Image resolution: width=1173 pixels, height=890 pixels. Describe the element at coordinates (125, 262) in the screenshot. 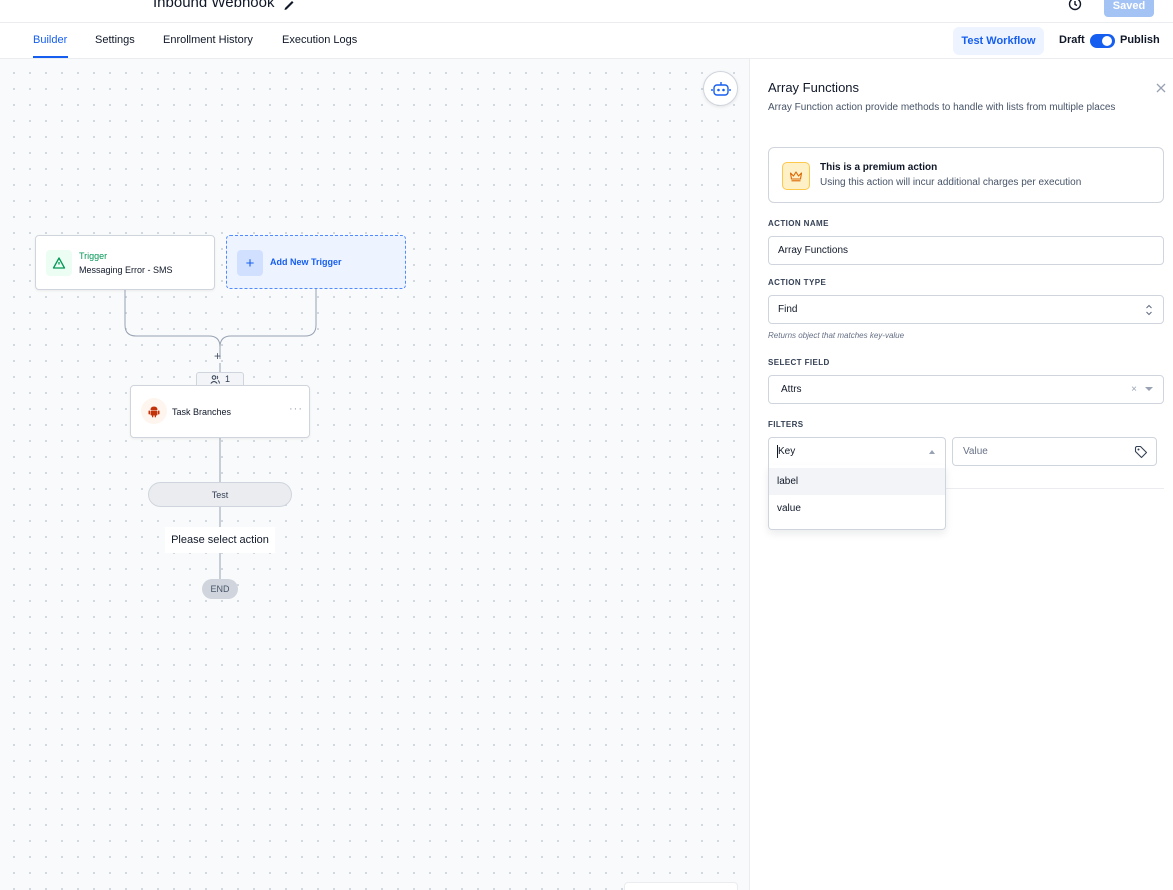

I see `trigger-node: Trigger Messaging Error - SMS` at that location.